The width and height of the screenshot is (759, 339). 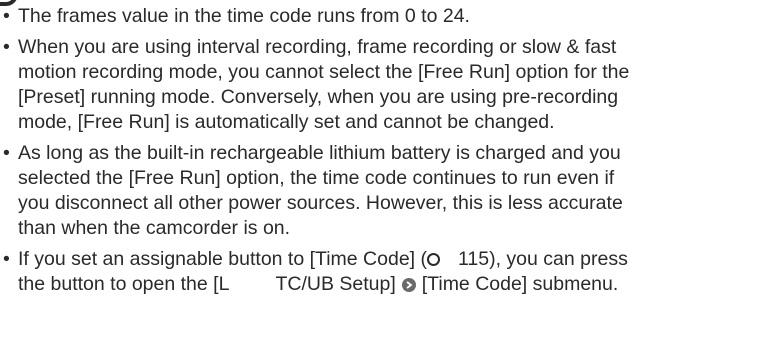 What do you see at coordinates (154, 228) in the screenshot?
I see `note-3-line-4: than when the camcorder is on.` at bounding box center [154, 228].